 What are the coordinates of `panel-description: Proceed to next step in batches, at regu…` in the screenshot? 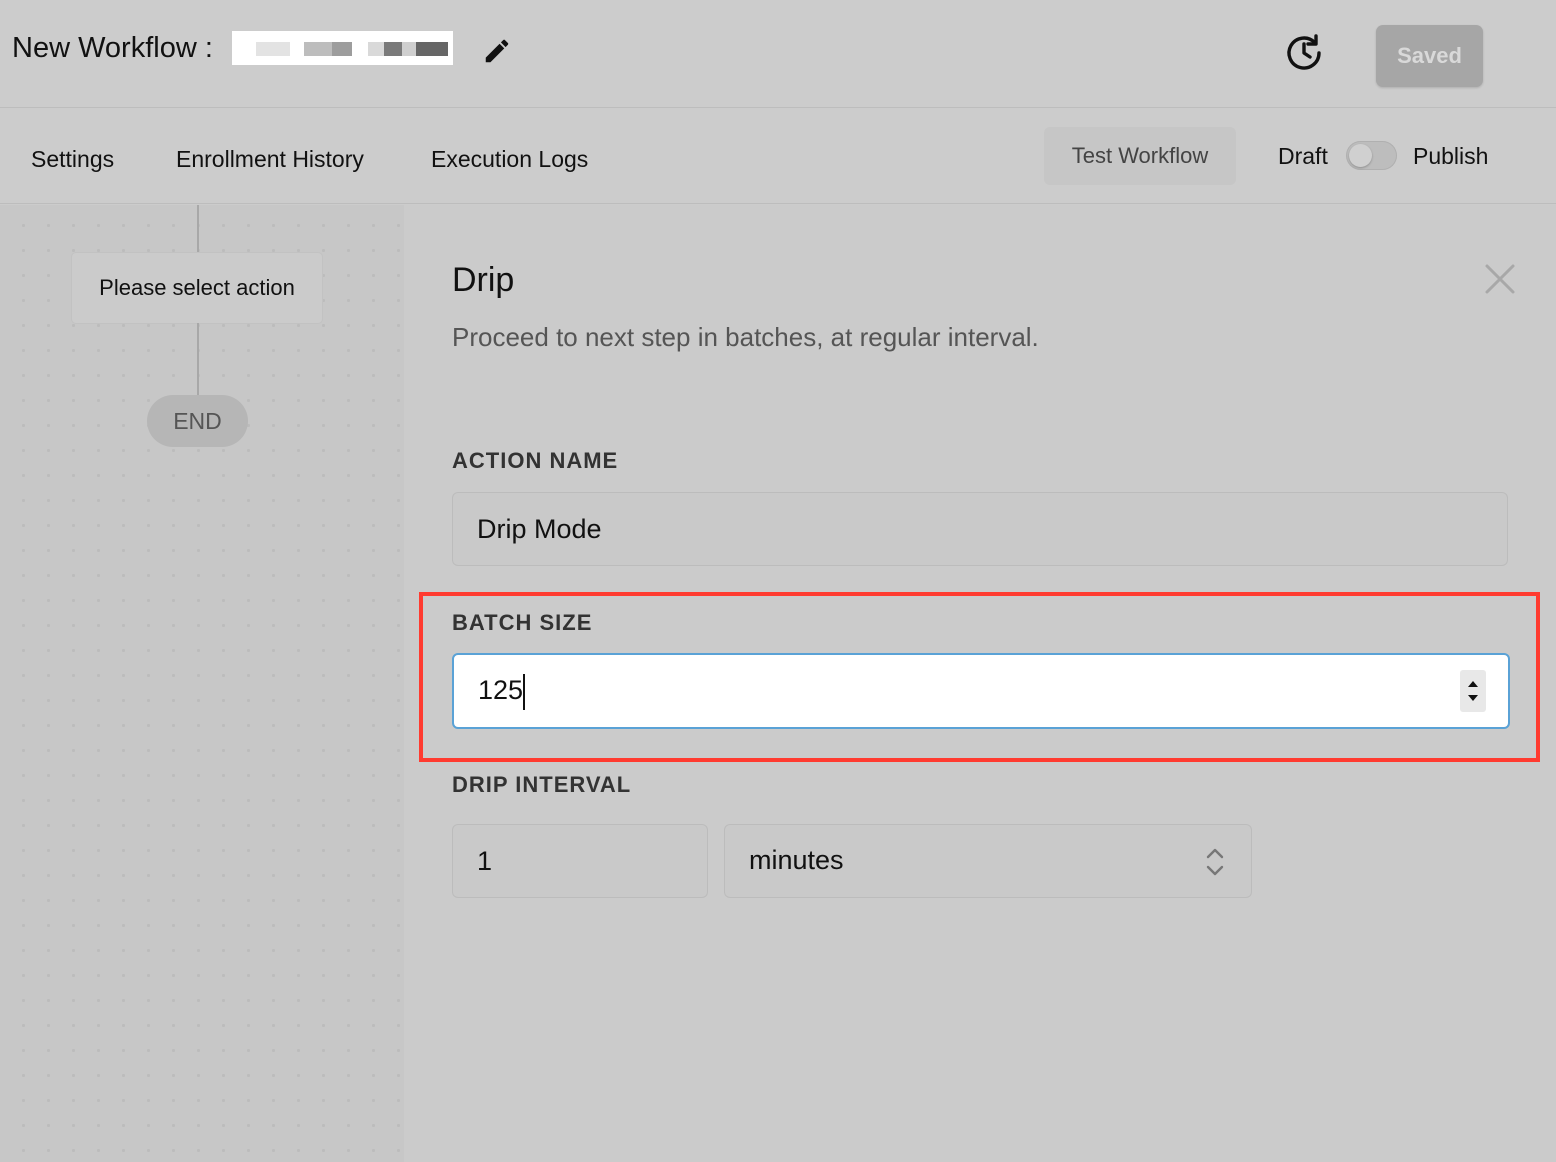 It's located at (745, 337).